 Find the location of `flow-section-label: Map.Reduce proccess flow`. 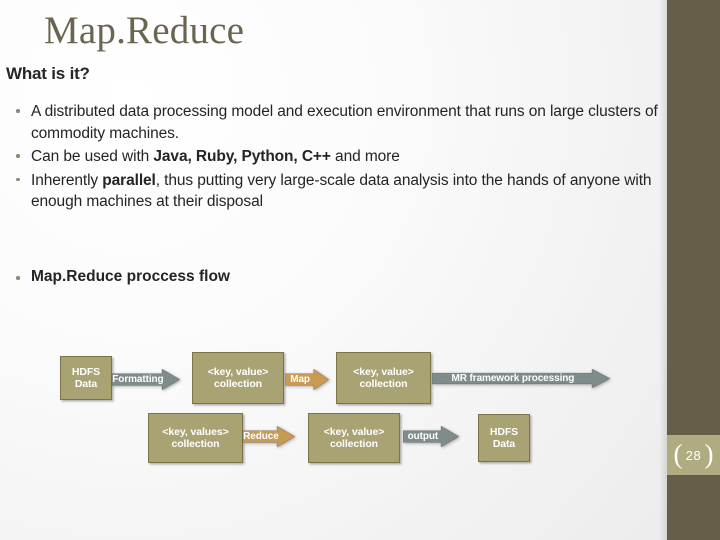

flow-section-label: Map.Reduce proccess flow is located at coordinates (130, 276).